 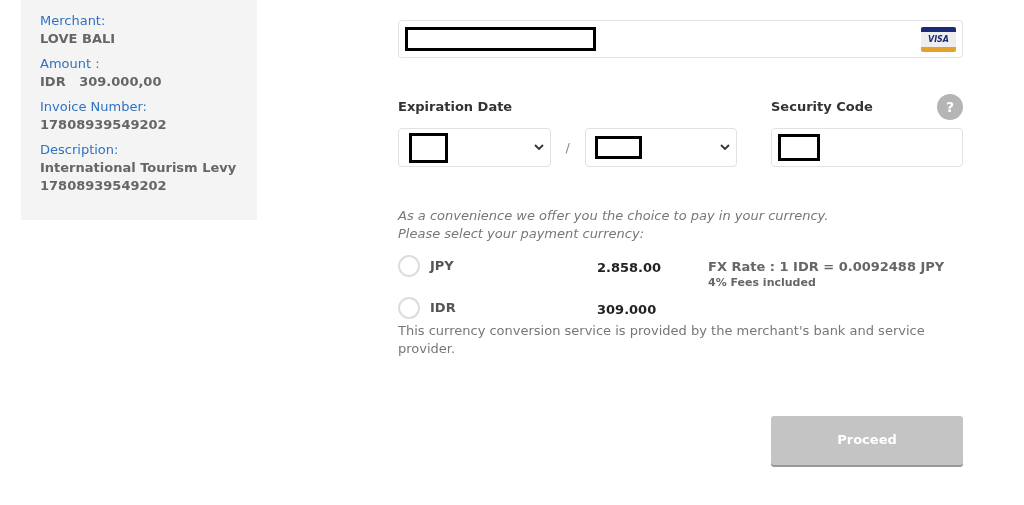 What do you see at coordinates (442, 266) in the screenshot?
I see `currency-code: JPY` at bounding box center [442, 266].